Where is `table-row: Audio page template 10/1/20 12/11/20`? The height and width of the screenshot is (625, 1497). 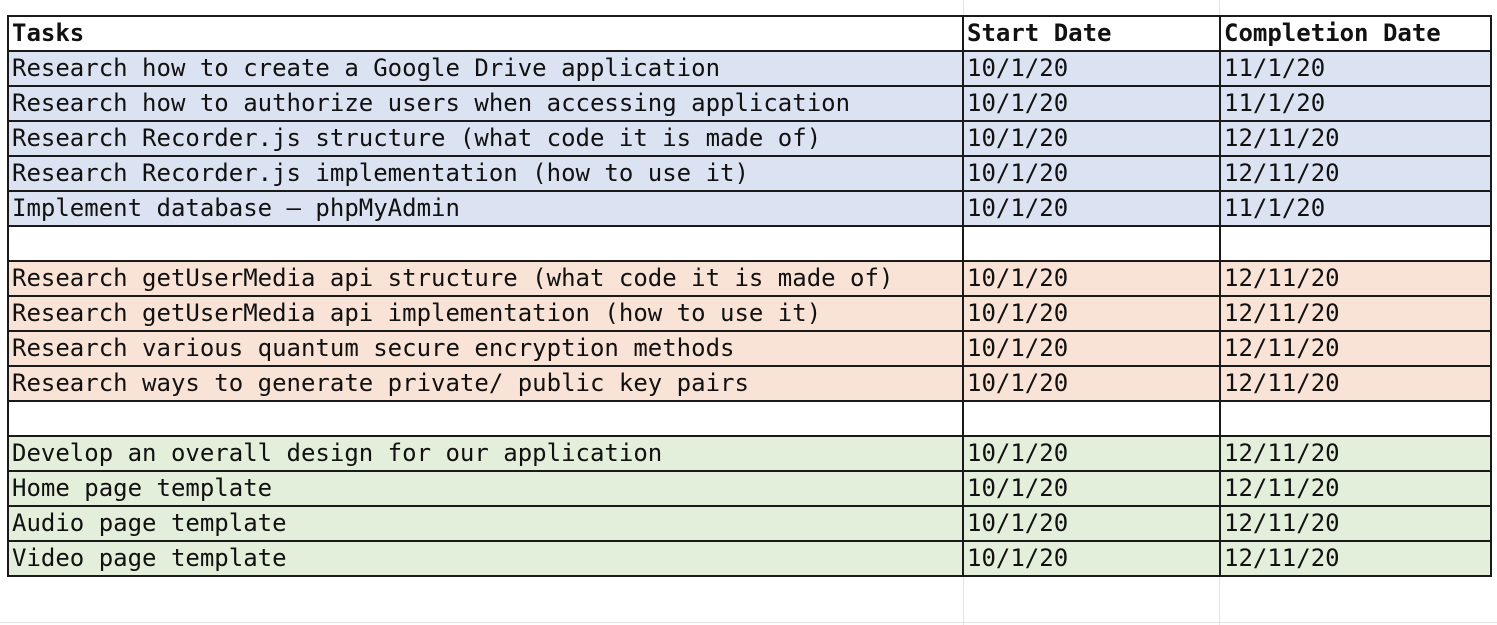 table-row: Audio page template 10/1/20 12/11/20 is located at coordinates (749, 523).